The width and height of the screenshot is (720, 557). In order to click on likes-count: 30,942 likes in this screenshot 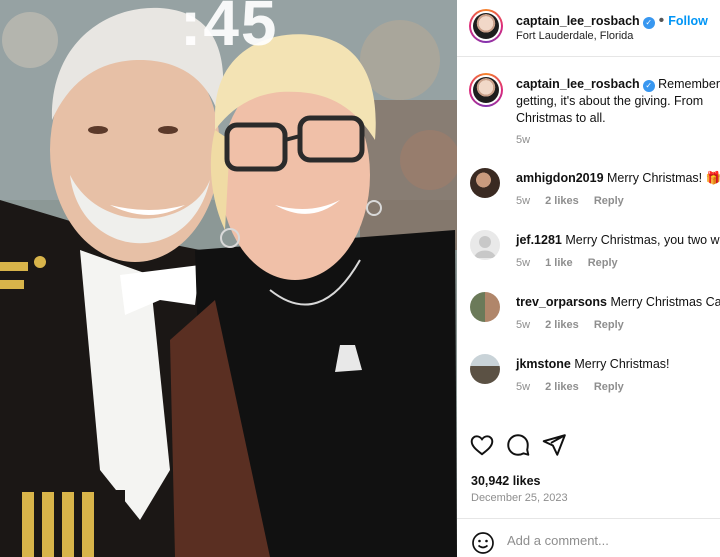, I will do `click(506, 481)`.